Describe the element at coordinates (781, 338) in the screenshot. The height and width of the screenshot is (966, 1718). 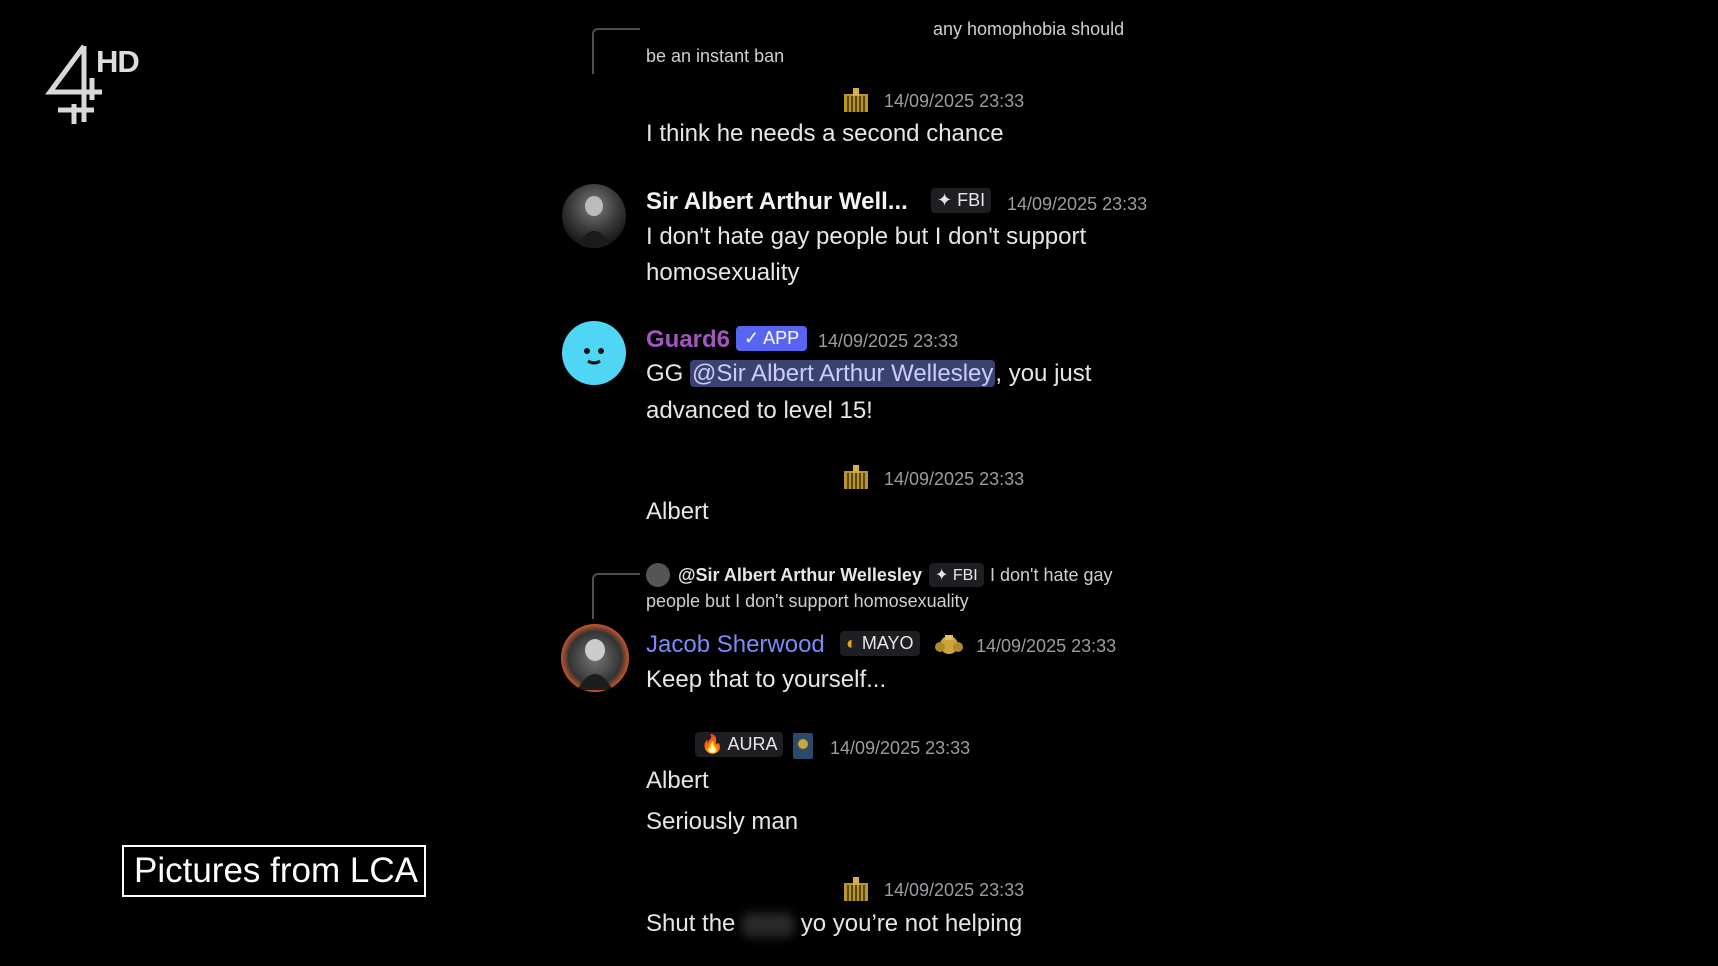
I see `app-badge-label: APP` at that location.